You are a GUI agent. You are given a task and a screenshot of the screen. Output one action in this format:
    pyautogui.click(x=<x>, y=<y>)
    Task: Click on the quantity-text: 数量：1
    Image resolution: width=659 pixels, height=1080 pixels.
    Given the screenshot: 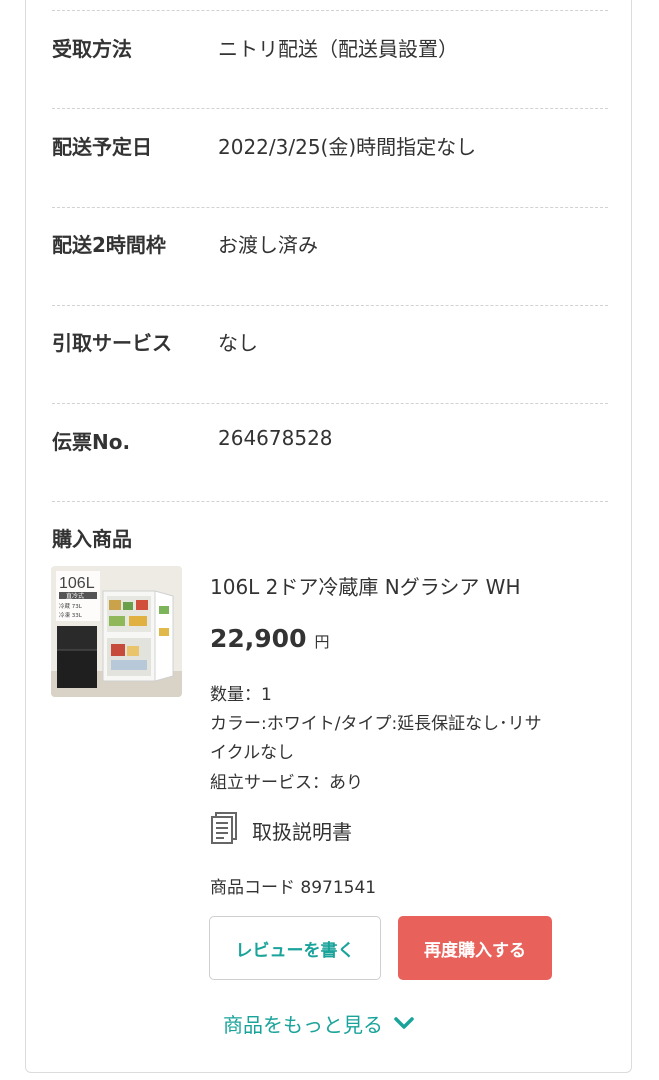 What is the action you would take?
    pyautogui.click(x=241, y=695)
    